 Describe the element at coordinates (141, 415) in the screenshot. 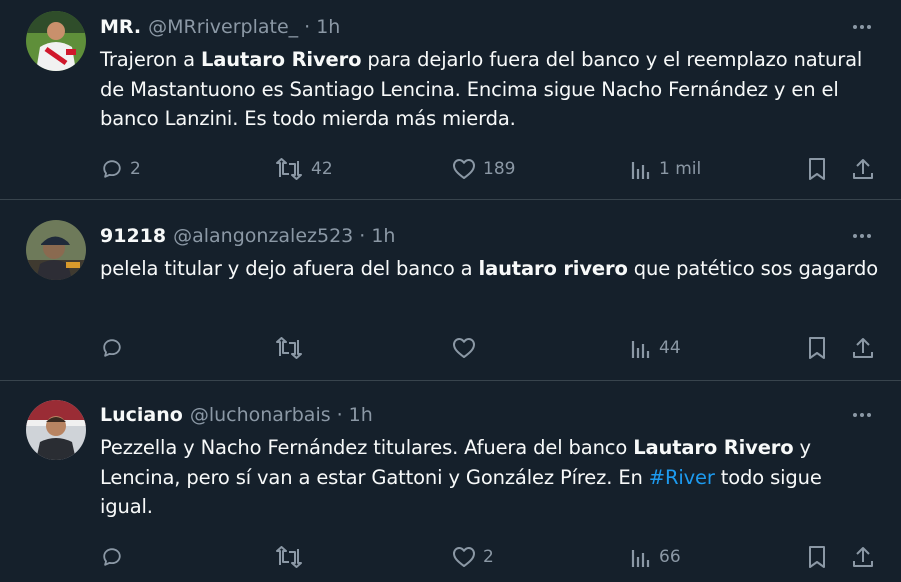

I see `display-name: Luciano` at that location.